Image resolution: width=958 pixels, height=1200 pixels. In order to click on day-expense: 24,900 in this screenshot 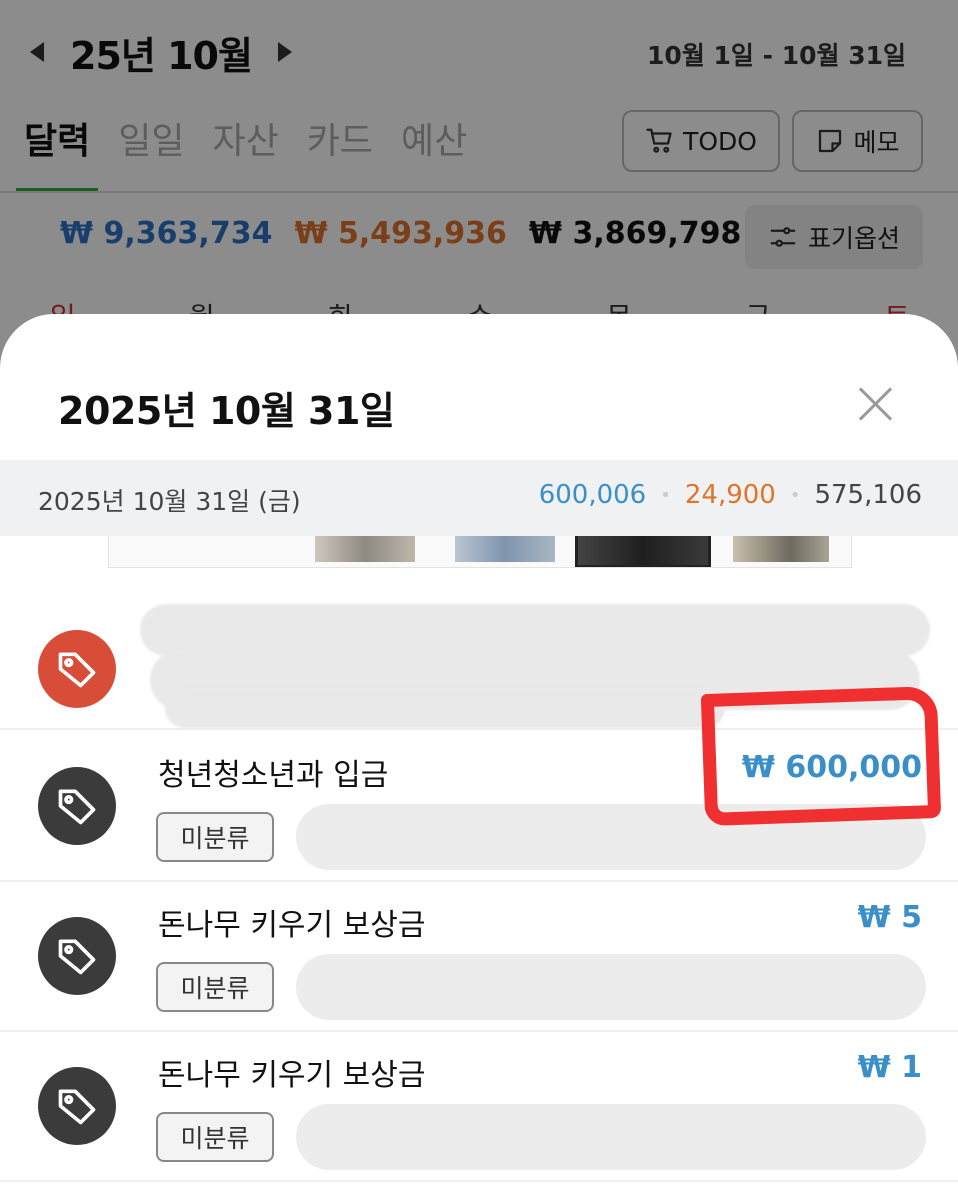, I will do `click(730, 495)`.